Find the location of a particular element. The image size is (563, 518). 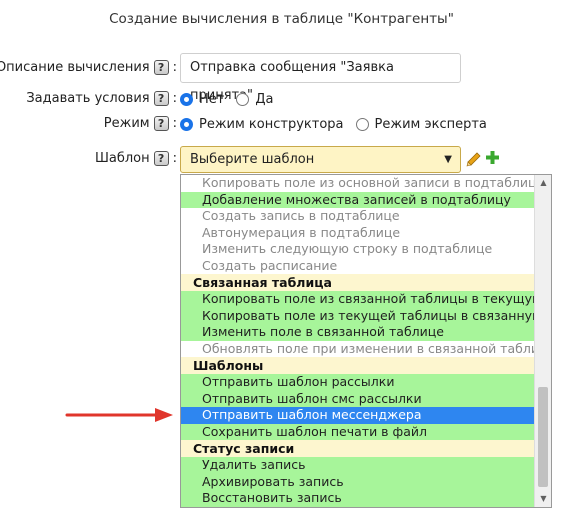

conditions-option-yes-label: Да is located at coordinates (264, 99).